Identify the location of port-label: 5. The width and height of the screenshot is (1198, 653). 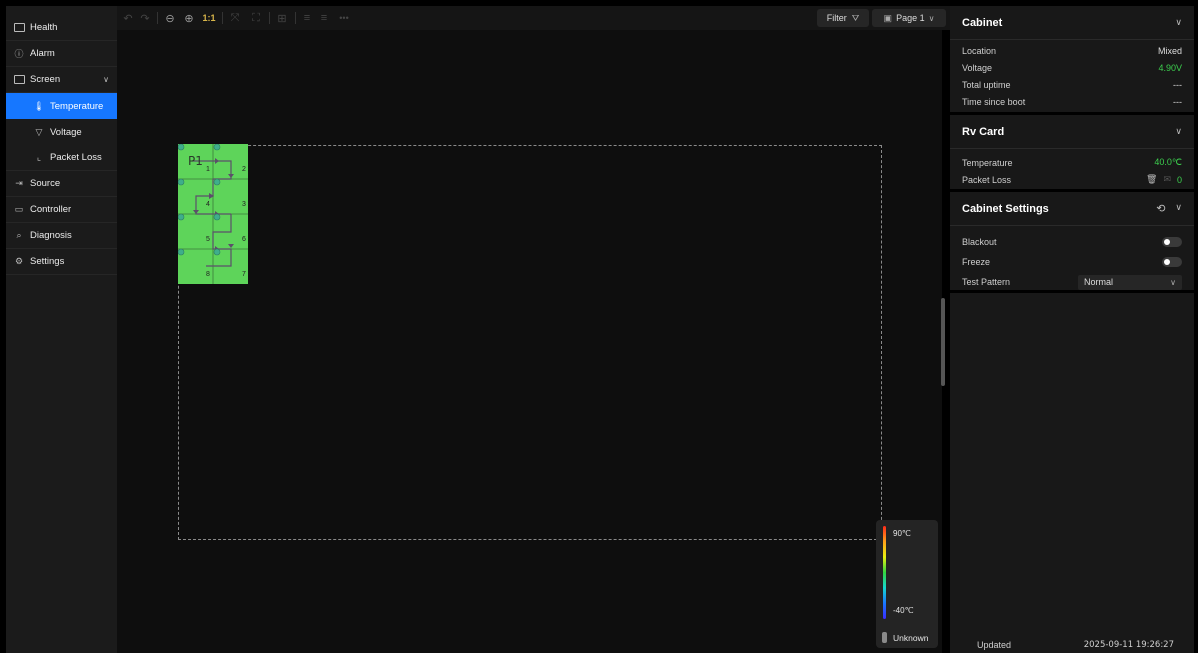
(208, 239).